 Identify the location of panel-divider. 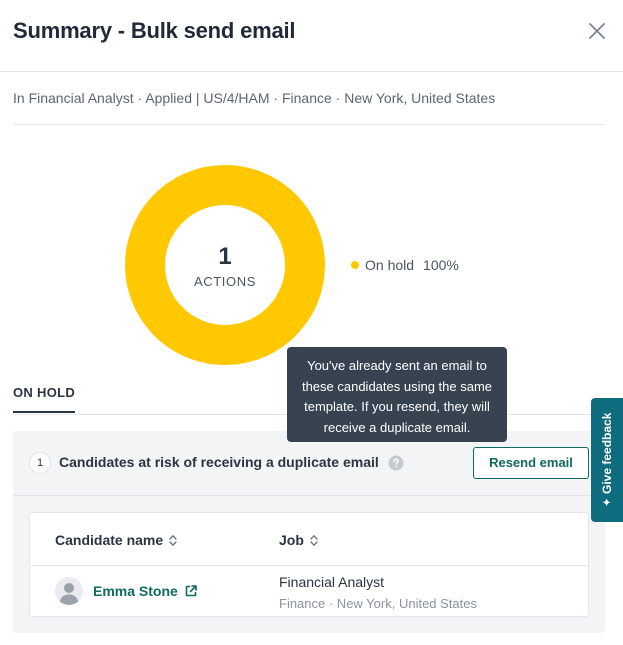
(309, 495).